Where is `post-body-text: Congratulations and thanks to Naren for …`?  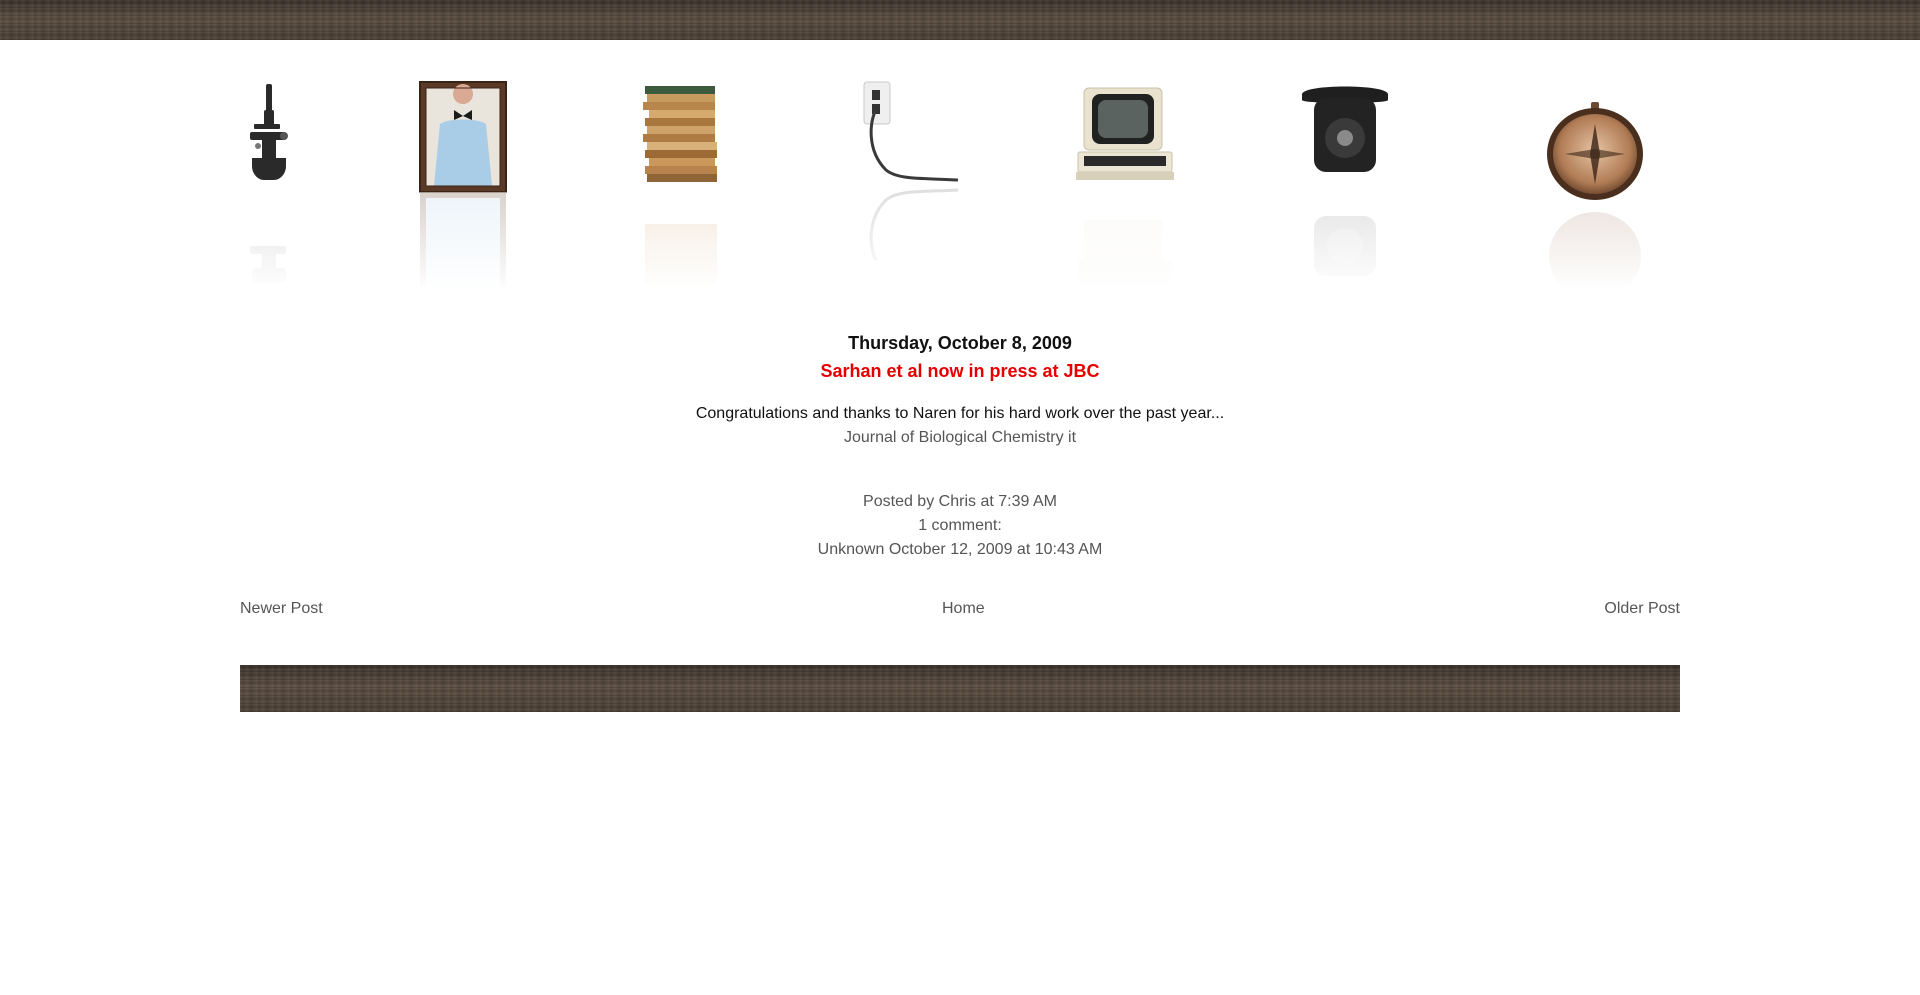
post-body-text: Congratulations and thanks to Naren for … is located at coordinates (960, 413).